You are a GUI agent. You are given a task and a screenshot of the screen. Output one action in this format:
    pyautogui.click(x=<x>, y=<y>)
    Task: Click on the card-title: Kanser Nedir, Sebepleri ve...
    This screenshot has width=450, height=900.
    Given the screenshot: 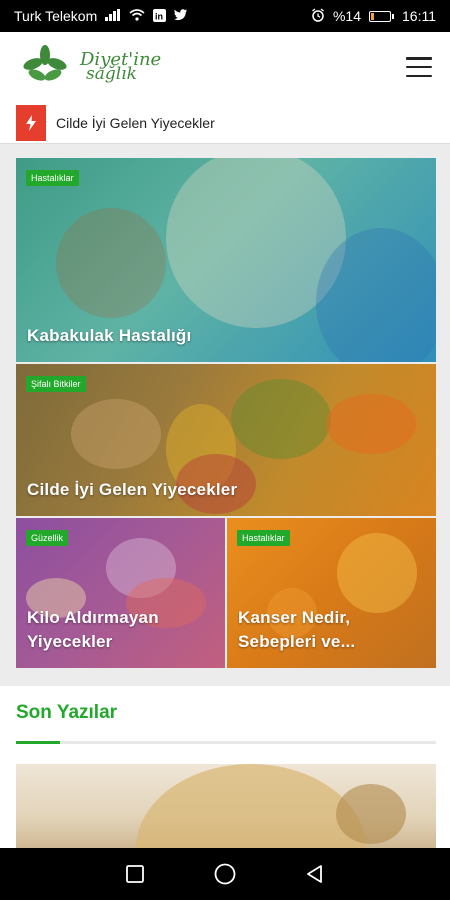 What is the action you would take?
    pyautogui.click(x=332, y=630)
    